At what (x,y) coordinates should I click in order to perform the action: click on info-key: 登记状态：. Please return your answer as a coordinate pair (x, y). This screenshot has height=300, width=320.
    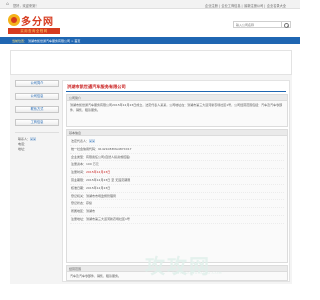
    Looking at the image, I should click on (79, 203).